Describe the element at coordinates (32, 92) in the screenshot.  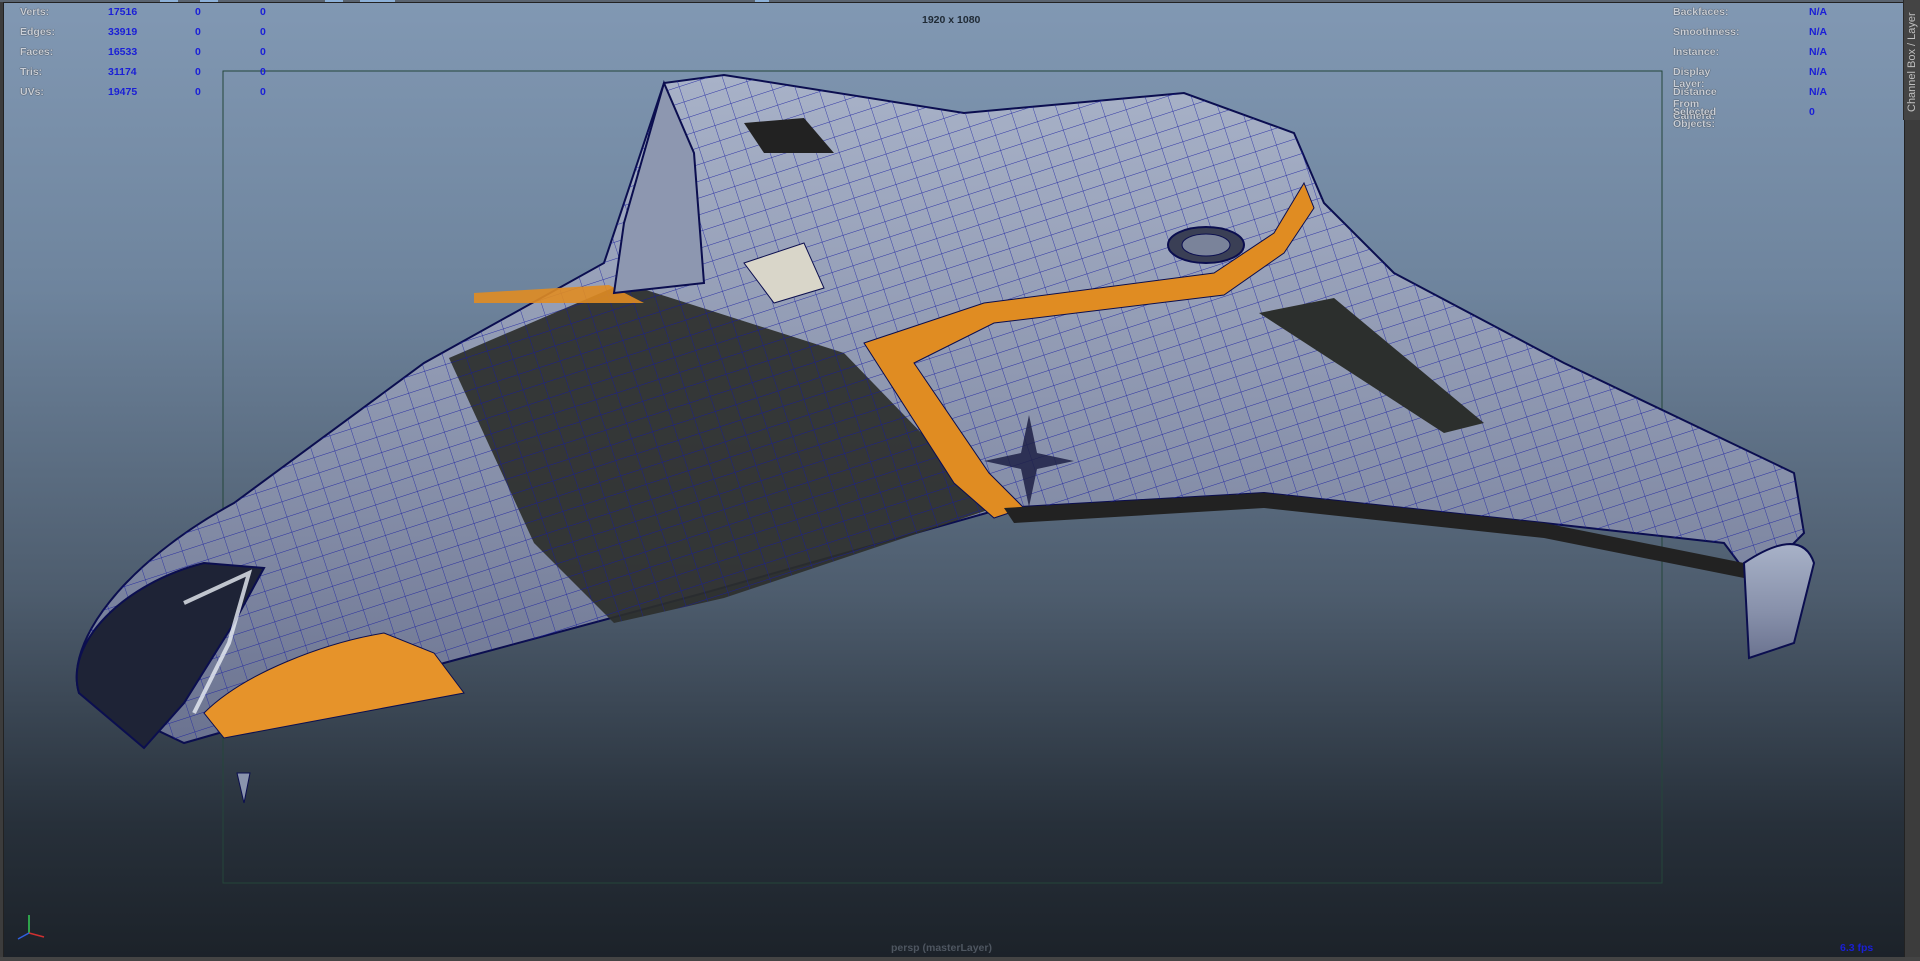
I see `hud-label: UVs:` at that location.